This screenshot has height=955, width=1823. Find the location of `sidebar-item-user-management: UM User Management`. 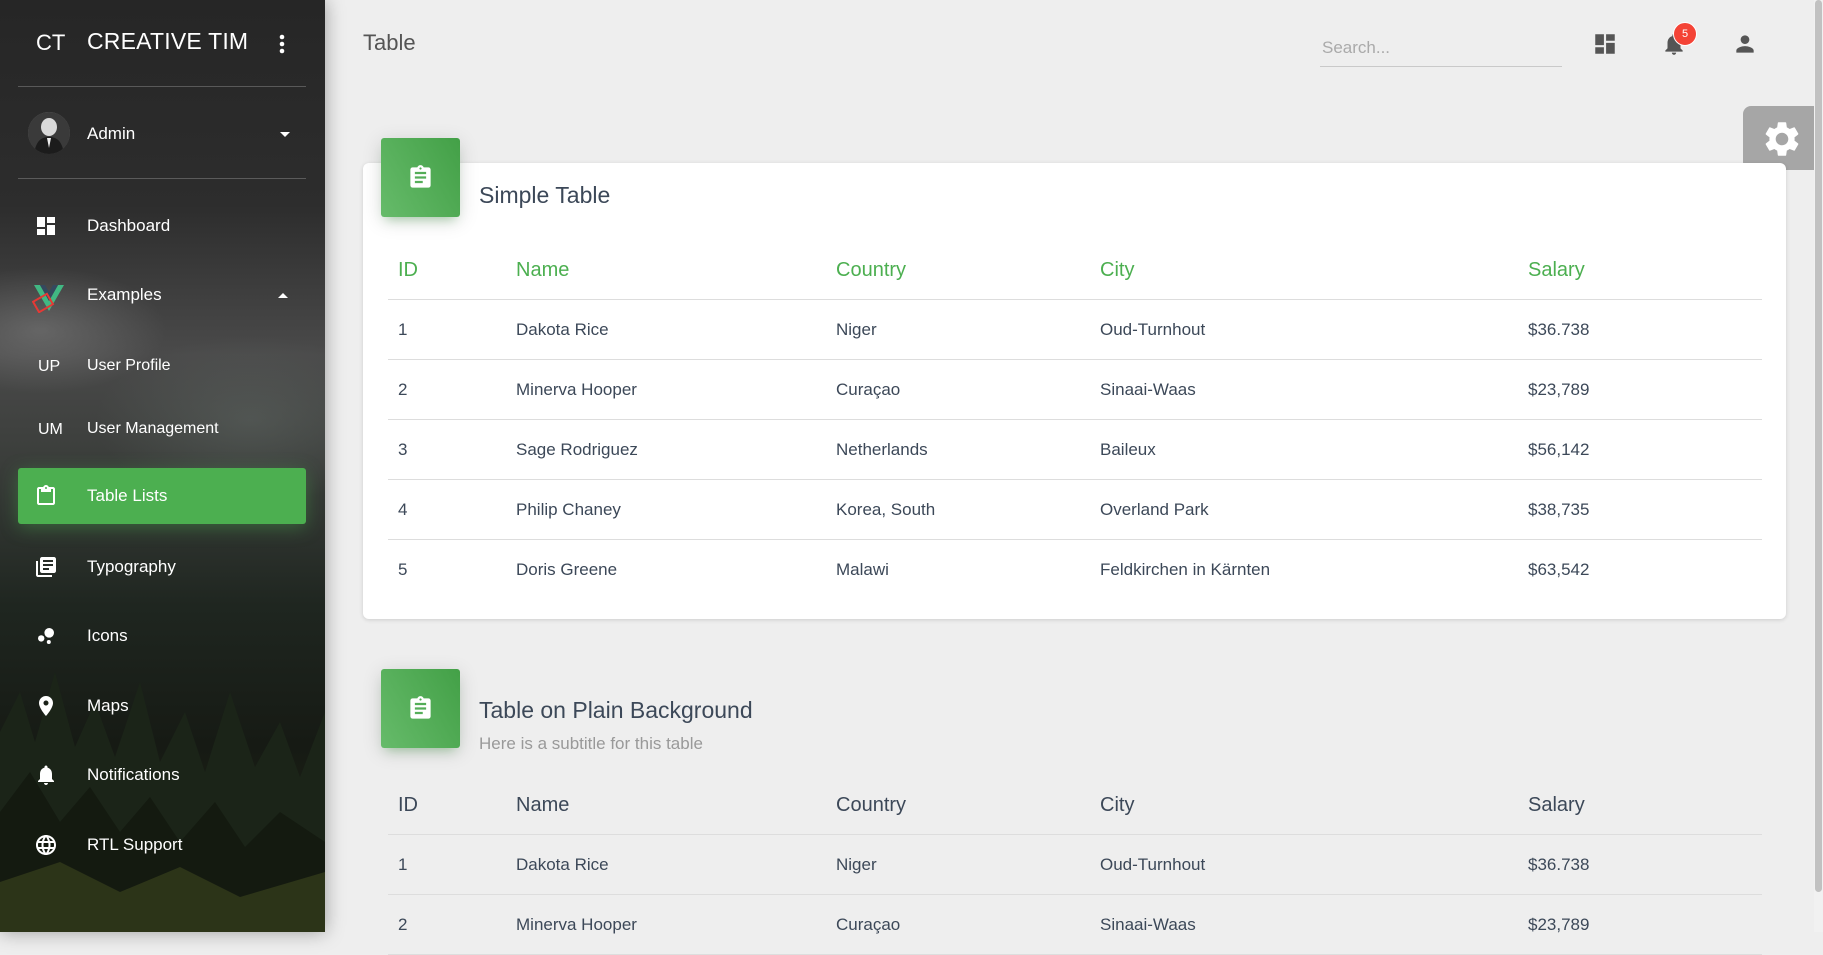

sidebar-item-user-management: UM User Management is located at coordinates (162, 430).